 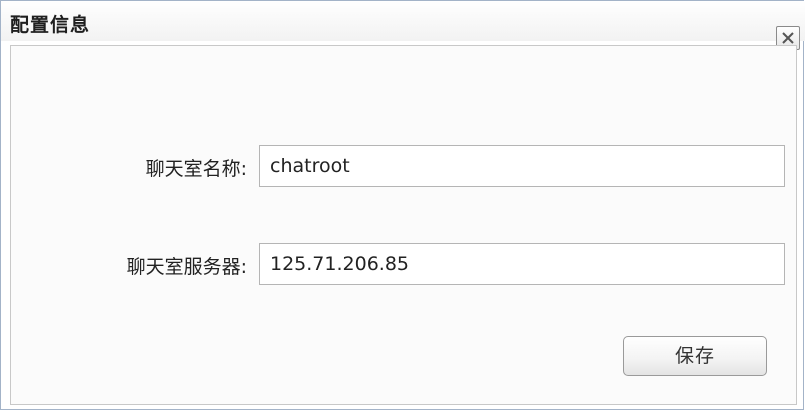 I want to click on room-name-input, so click(x=522, y=166).